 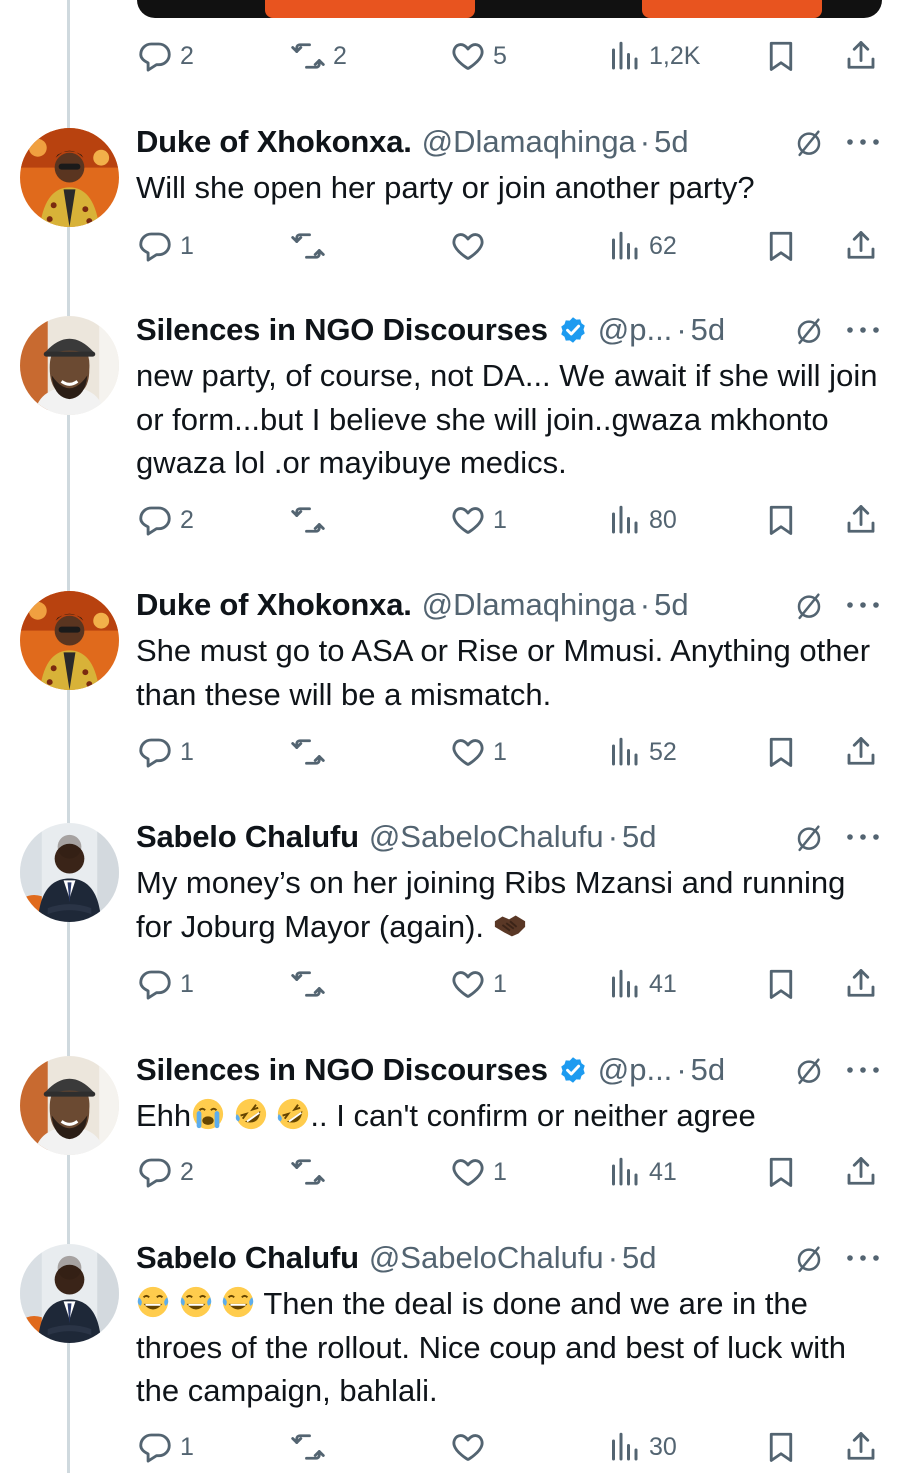 I want to click on views-bar-chart-icon, so click(x=624, y=752).